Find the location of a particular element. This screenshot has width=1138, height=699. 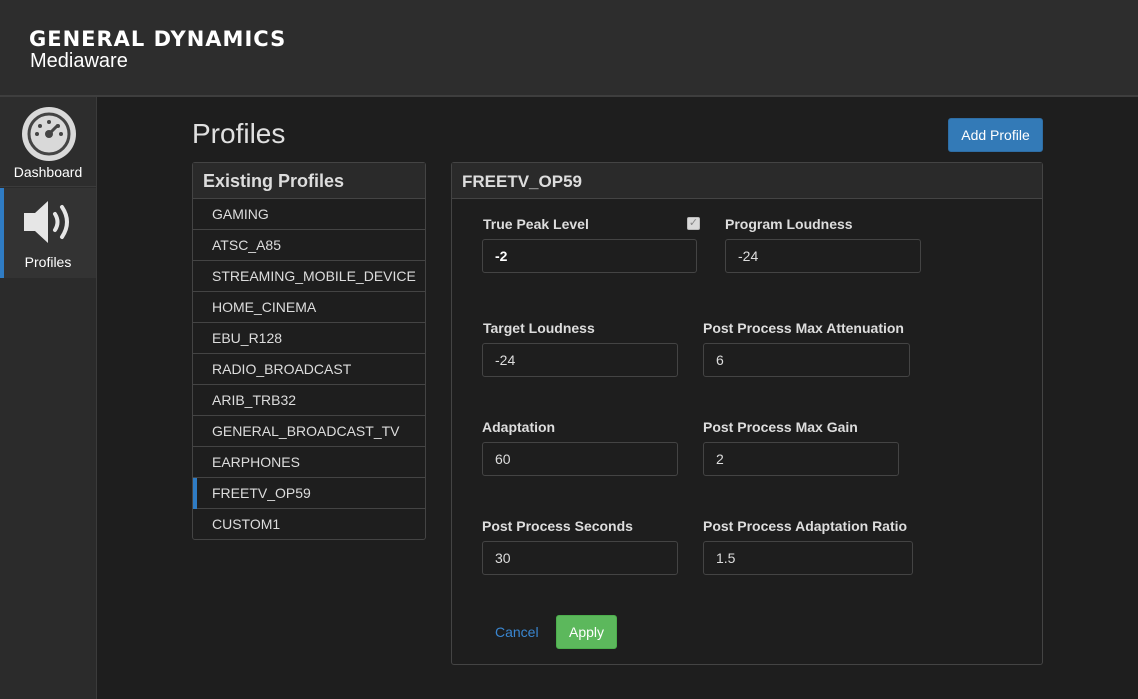

profile-list-item: FREETV_OP59 is located at coordinates (309, 493).